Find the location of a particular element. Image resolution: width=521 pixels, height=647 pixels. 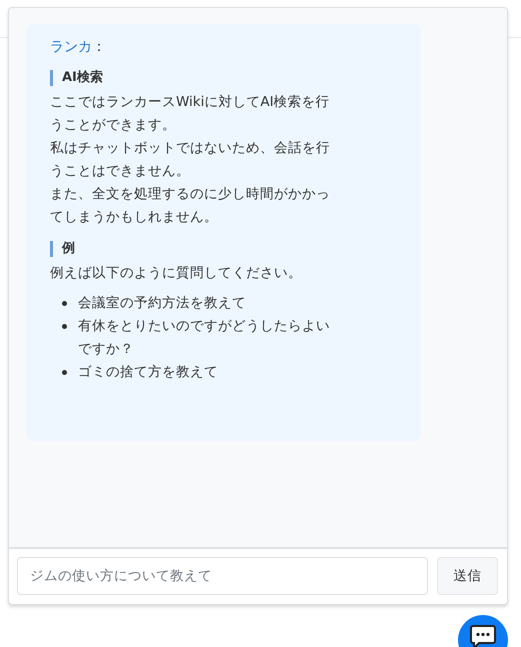

sender-name: ランカ is located at coordinates (71, 47).